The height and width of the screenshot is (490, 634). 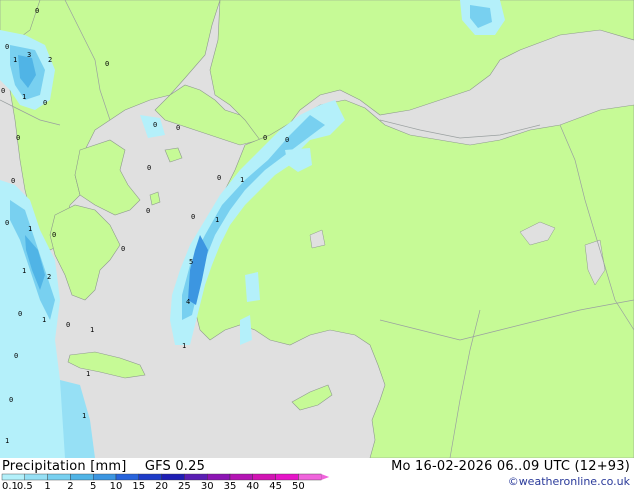 I want to click on scale-tick-label: 2, so click(x=70, y=485).